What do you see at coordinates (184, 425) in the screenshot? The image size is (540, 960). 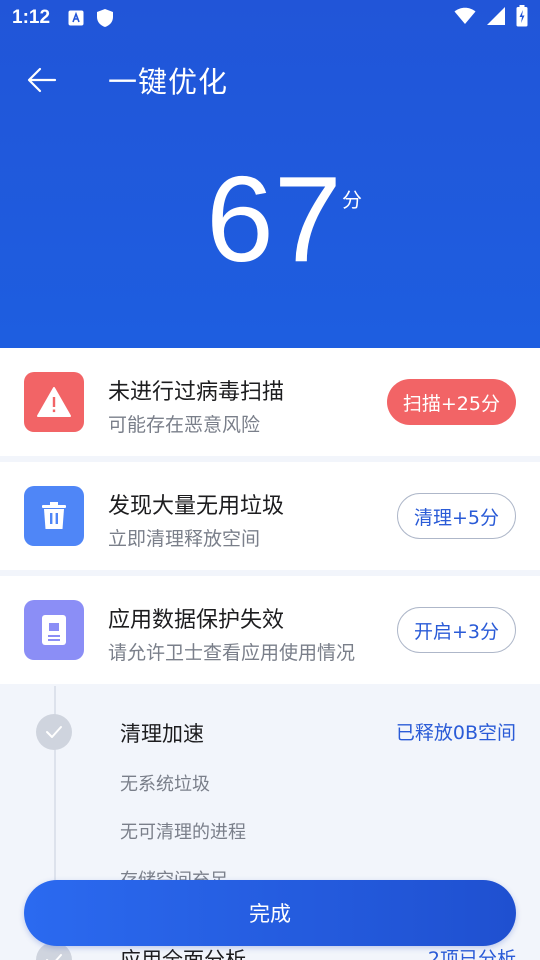 I see `issue-subtitle: 可能存在恶意风险` at bounding box center [184, 425].